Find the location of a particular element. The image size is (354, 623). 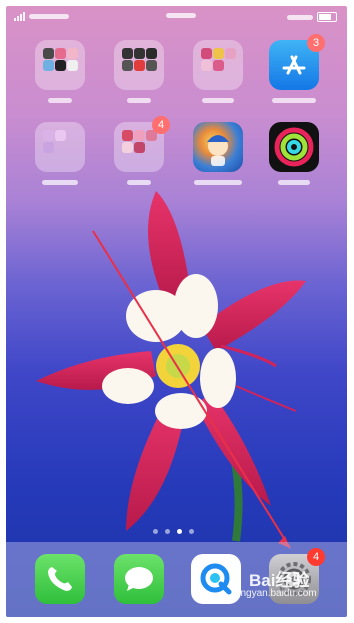

browser-glyph is located at coordinates (216, 579).